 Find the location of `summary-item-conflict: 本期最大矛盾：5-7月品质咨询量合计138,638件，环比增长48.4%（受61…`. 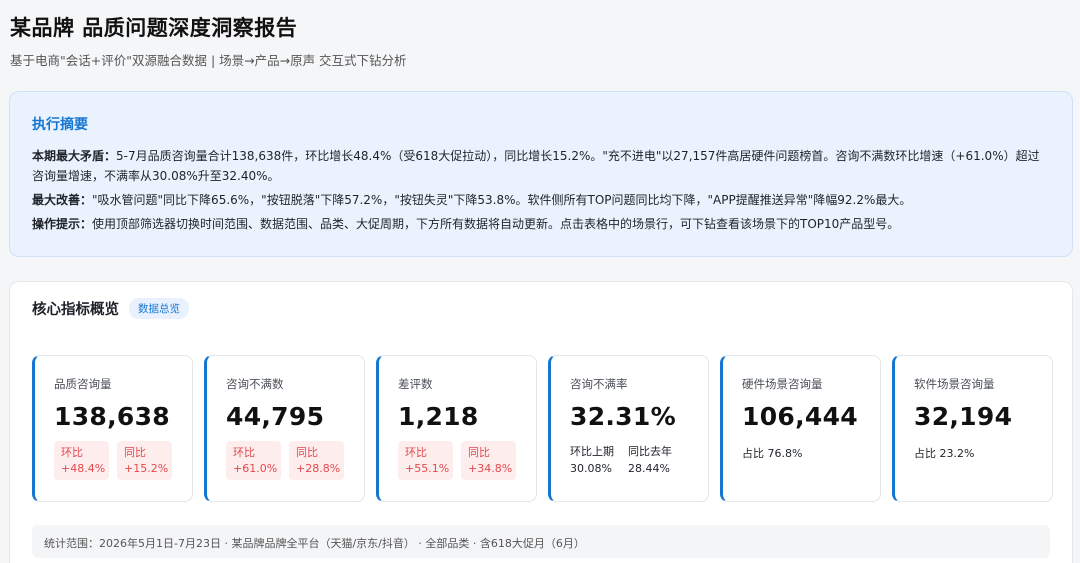

summary-item-conflict: 本期最大矛盾：5-7月品质咨询量合计138,638件，环比增长48.4%（受61… is located at coordinates (541, 166).